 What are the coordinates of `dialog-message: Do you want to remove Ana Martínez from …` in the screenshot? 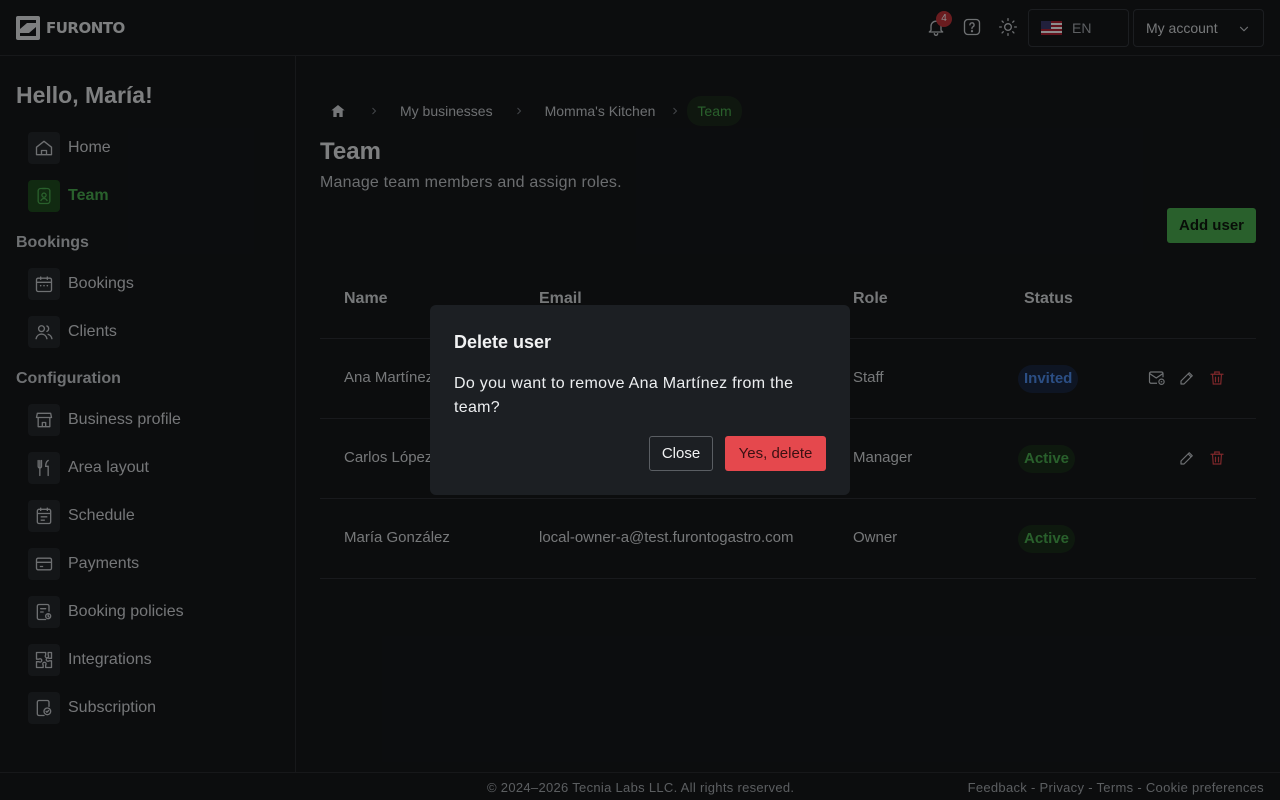 It's located at (624, 395).